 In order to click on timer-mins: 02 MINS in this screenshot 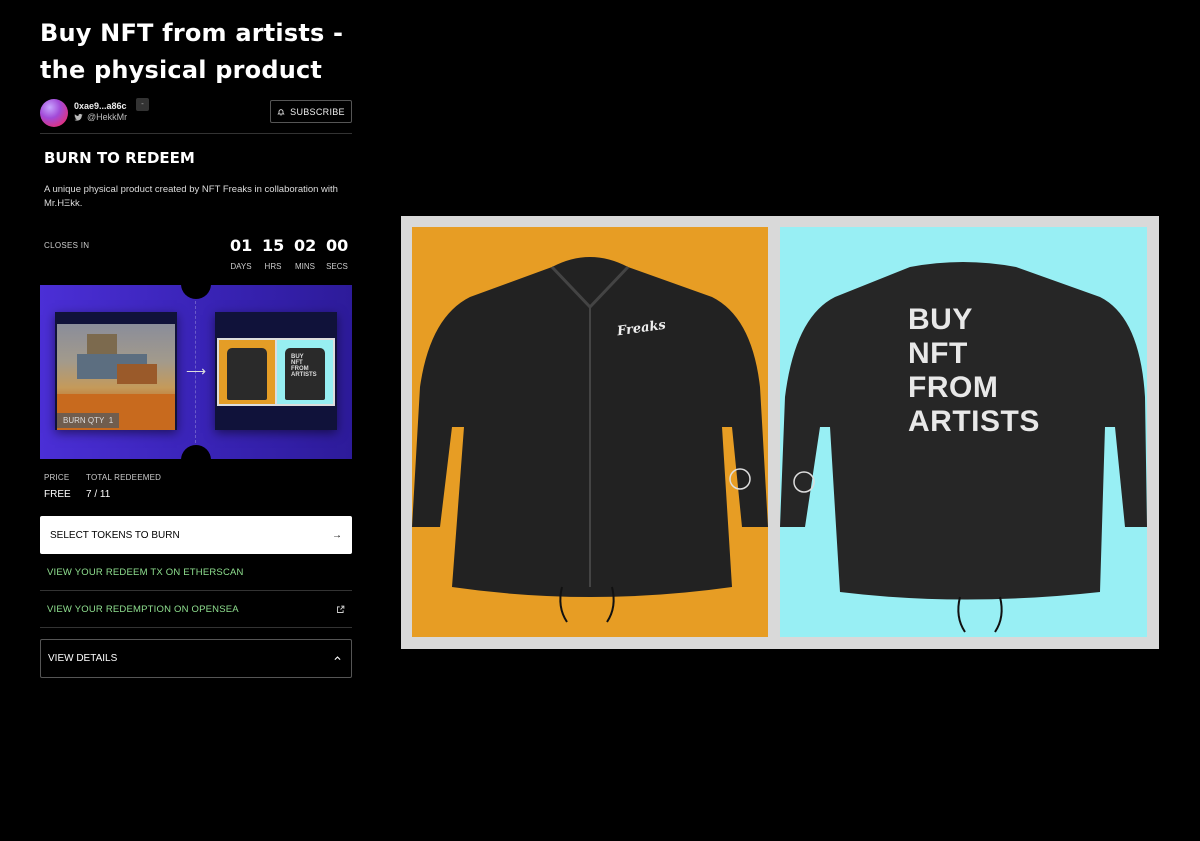, I will do `click(305, 254)`.